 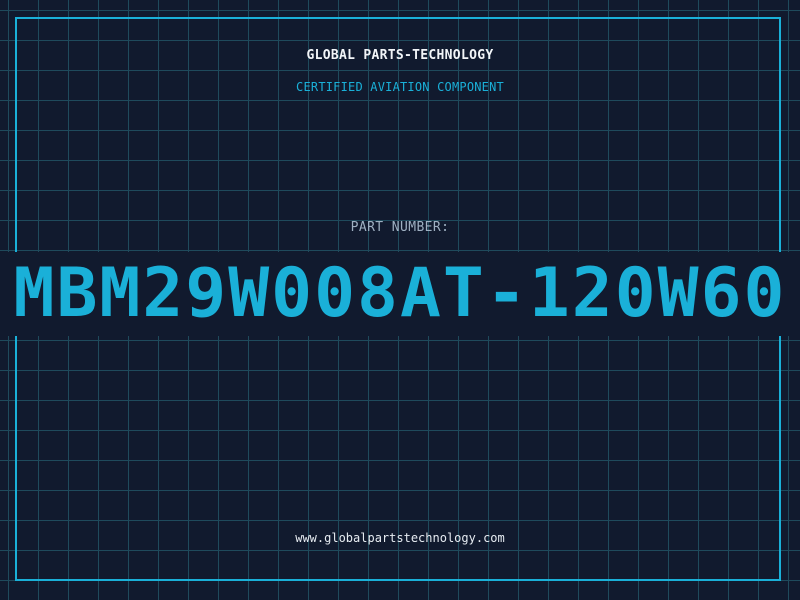 I want to click on company-name: GLOBAL PARTS-TECHNOLOGY, so click(x=400, y=55).